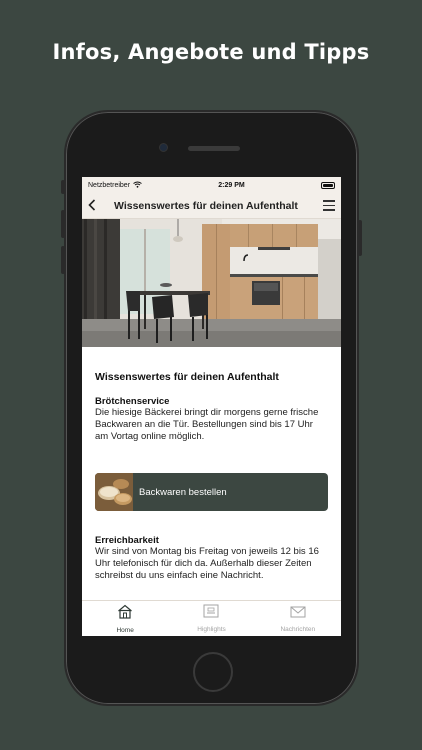 The width and height of the screenshot is (422, 750). What do you see at coordinates (132, 401) in the screenshot?
I see `bread-service-title: Brötchenservice` at bounding box center [132, 401].